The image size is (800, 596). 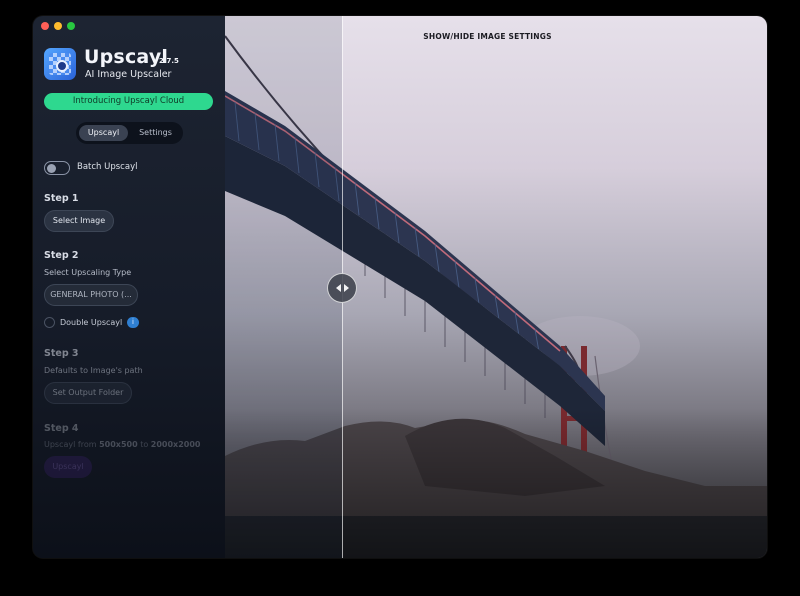 What do you see at coordinates (61, 428) in the screenshot?
I see `step4-title: Step 4` at bounding box center [61, 428].